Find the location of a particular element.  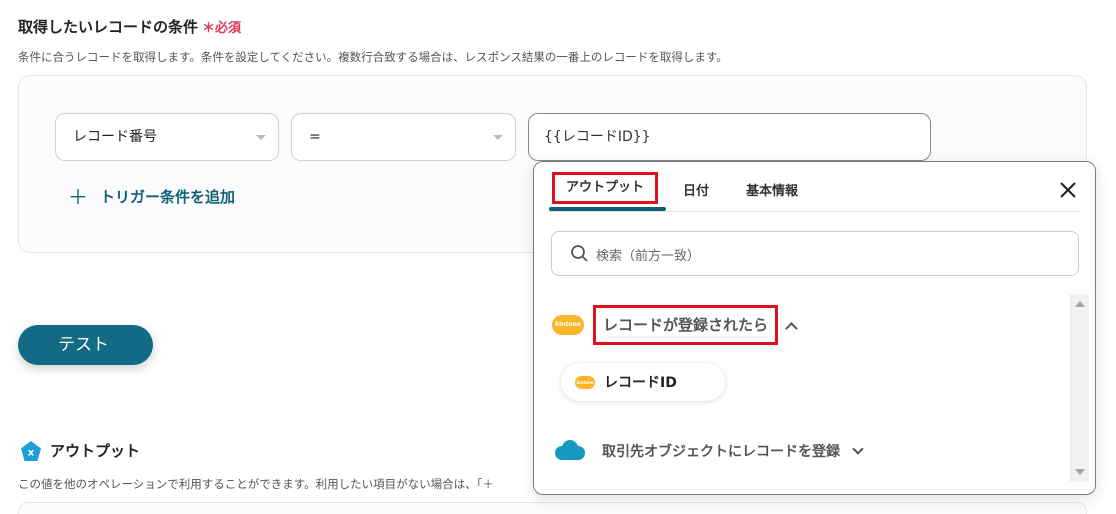

search-input: 検索（前方一致） is located at coordinates (815, 253).